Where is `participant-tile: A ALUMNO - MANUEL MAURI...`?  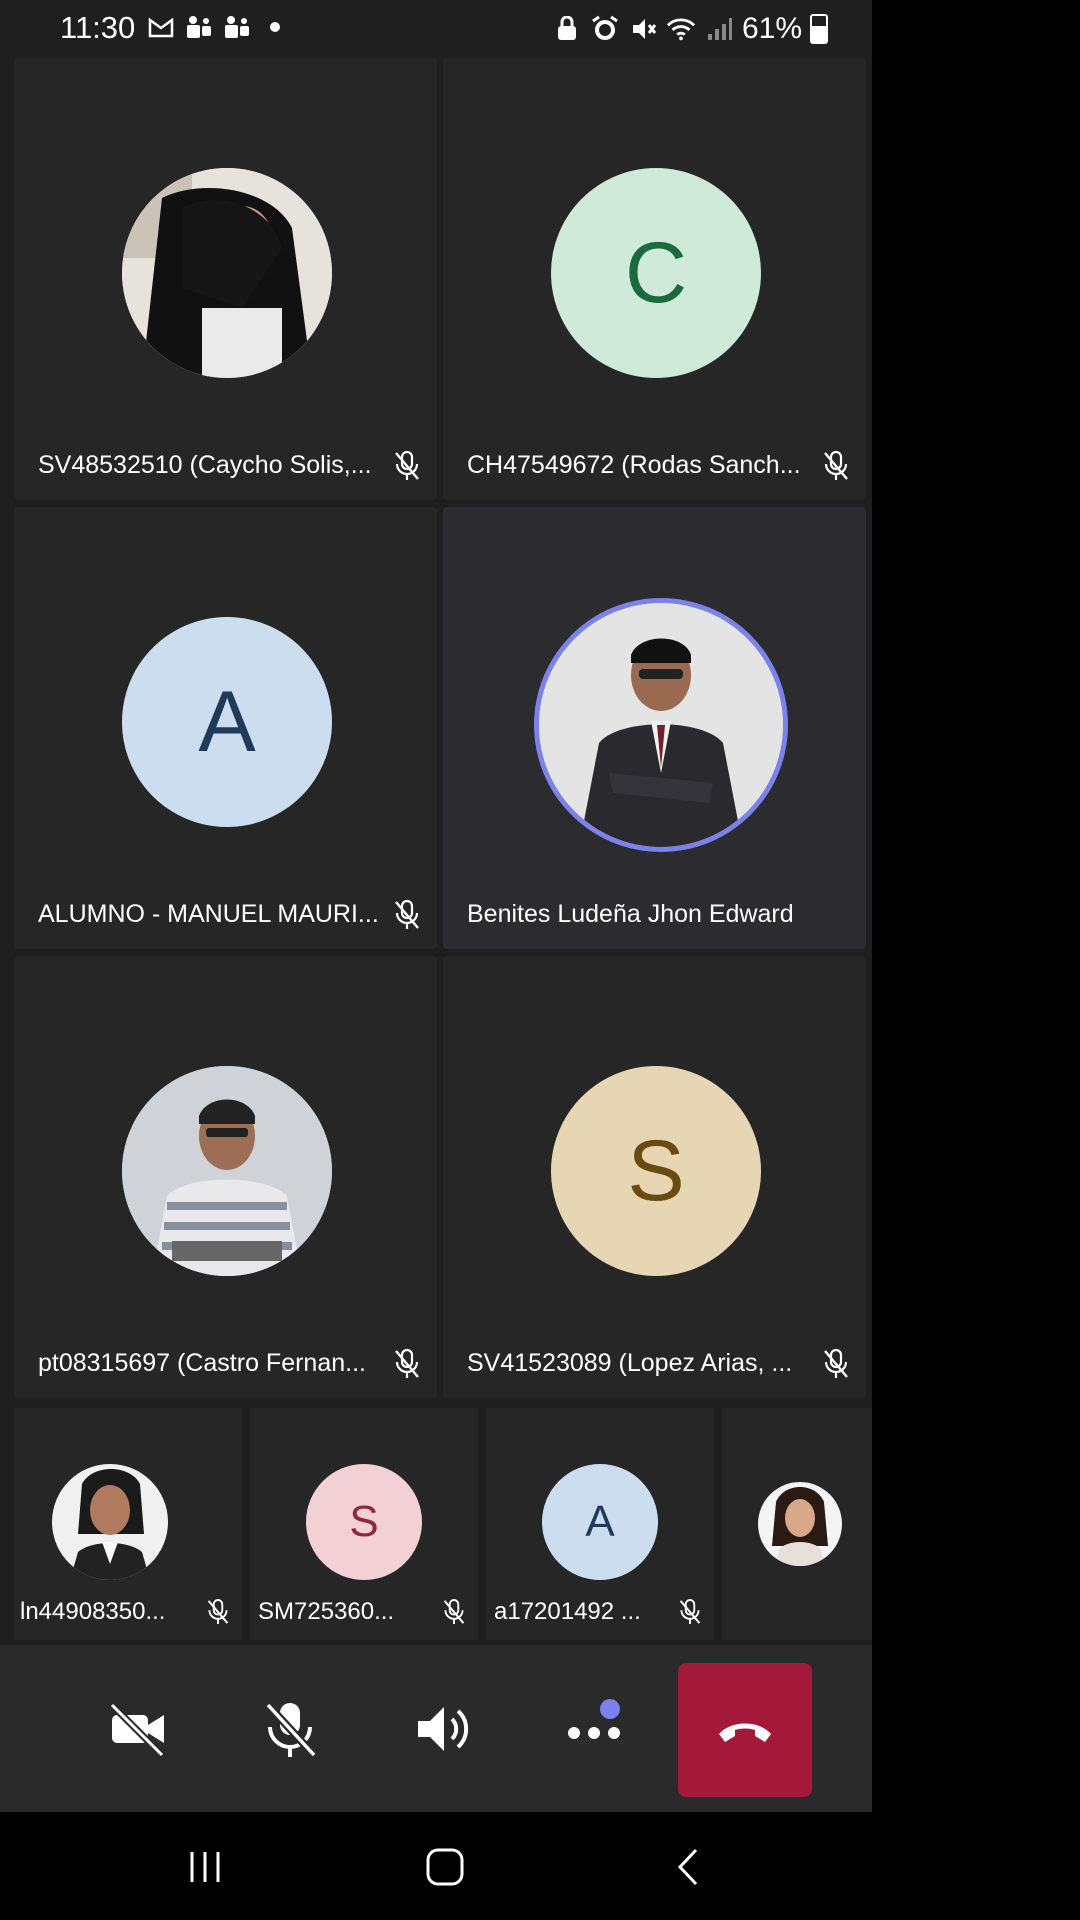 participant-tile: A ALUMNO - MANUEL MAURI... is located at coordinates (225, 728).